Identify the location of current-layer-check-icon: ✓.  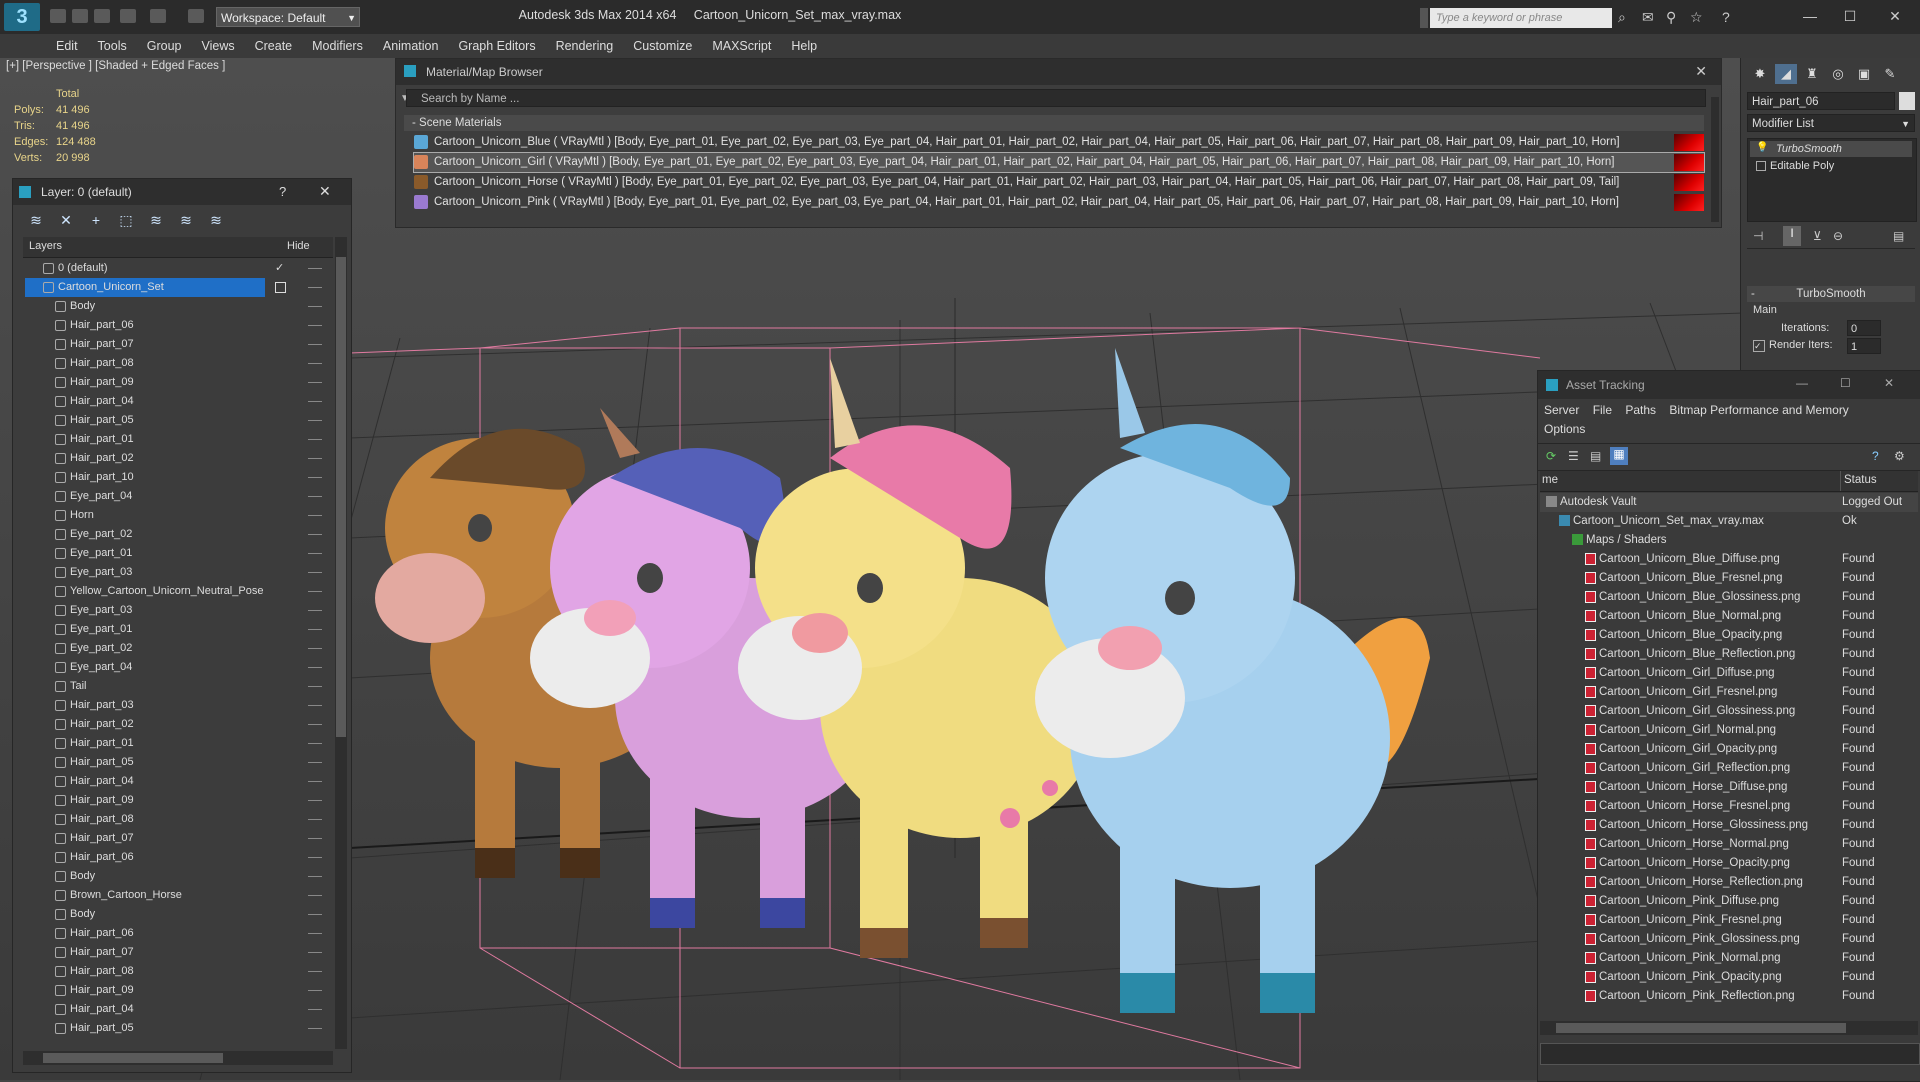
(279, 268).